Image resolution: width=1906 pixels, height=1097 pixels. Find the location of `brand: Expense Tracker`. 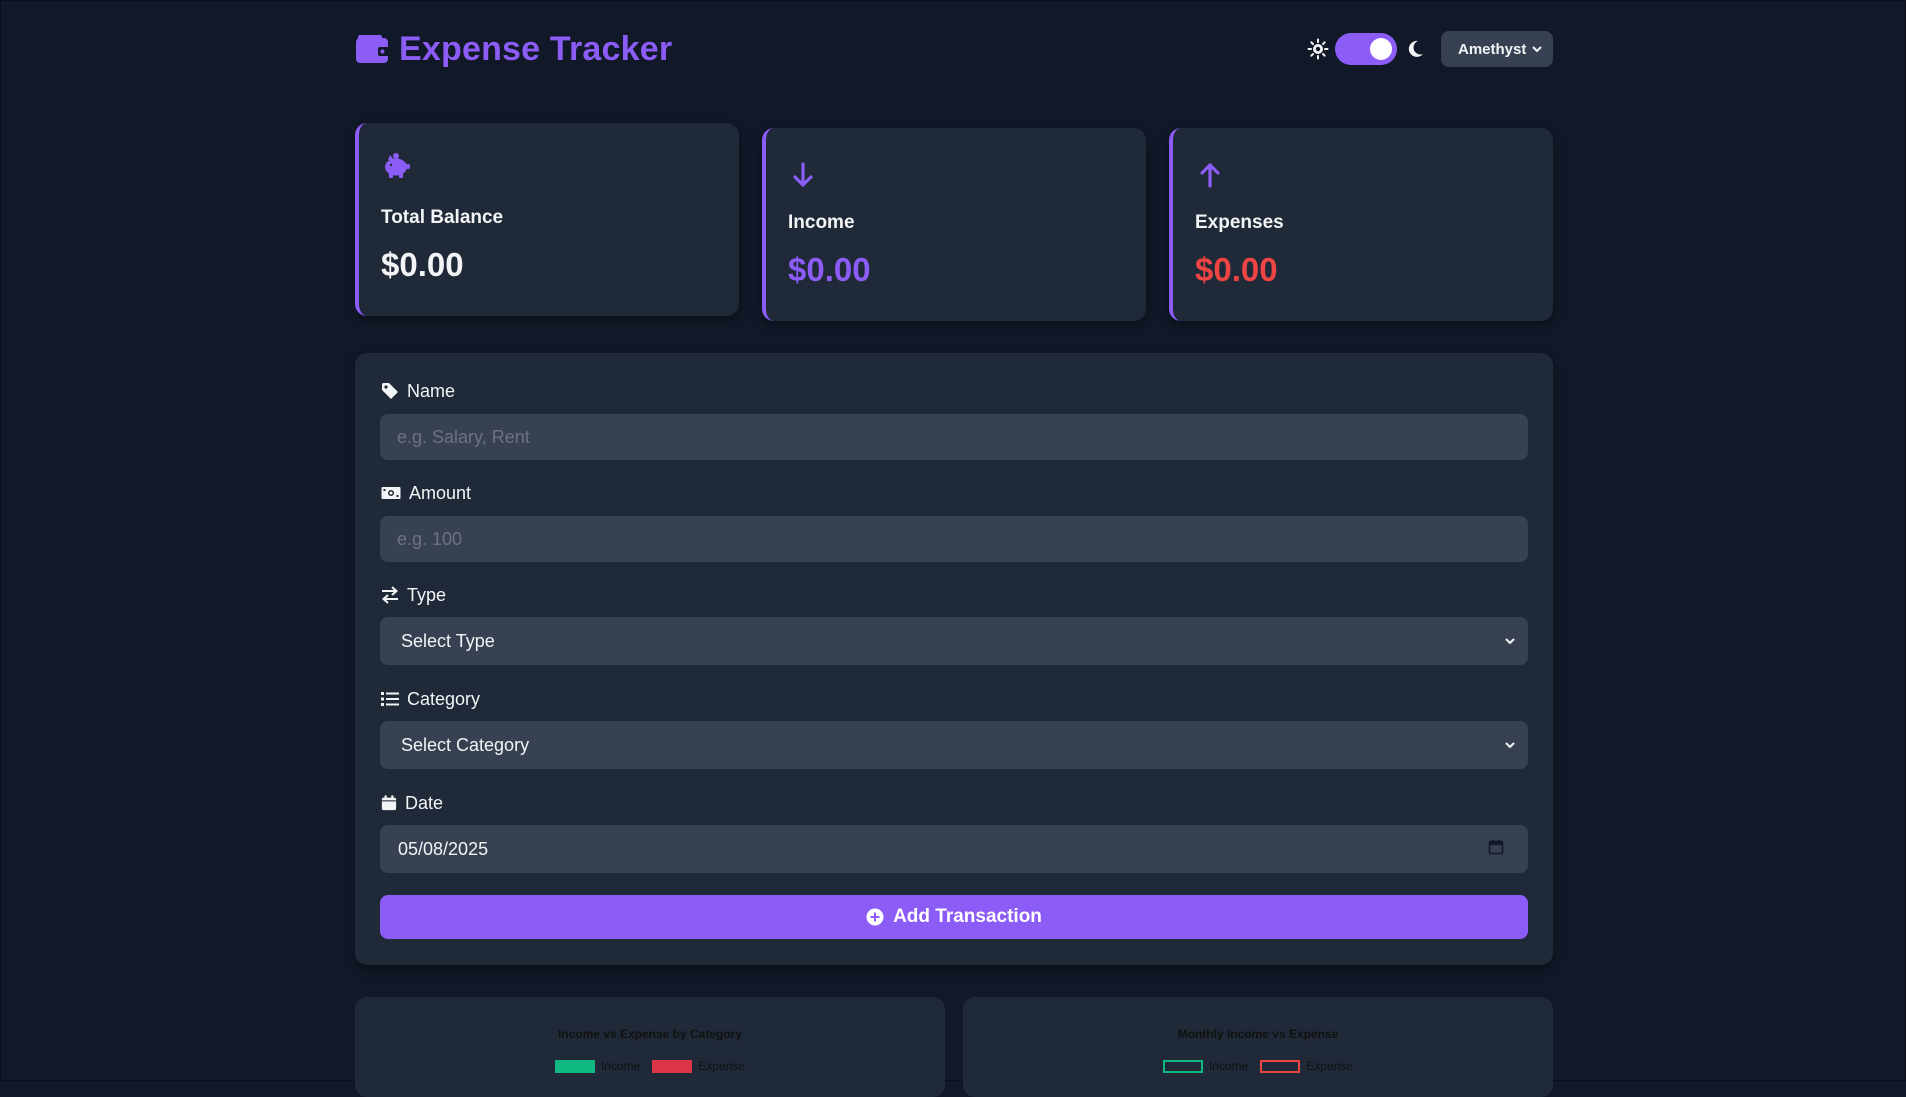

brand: Expense Tracker is located at coordinates (514, 48).